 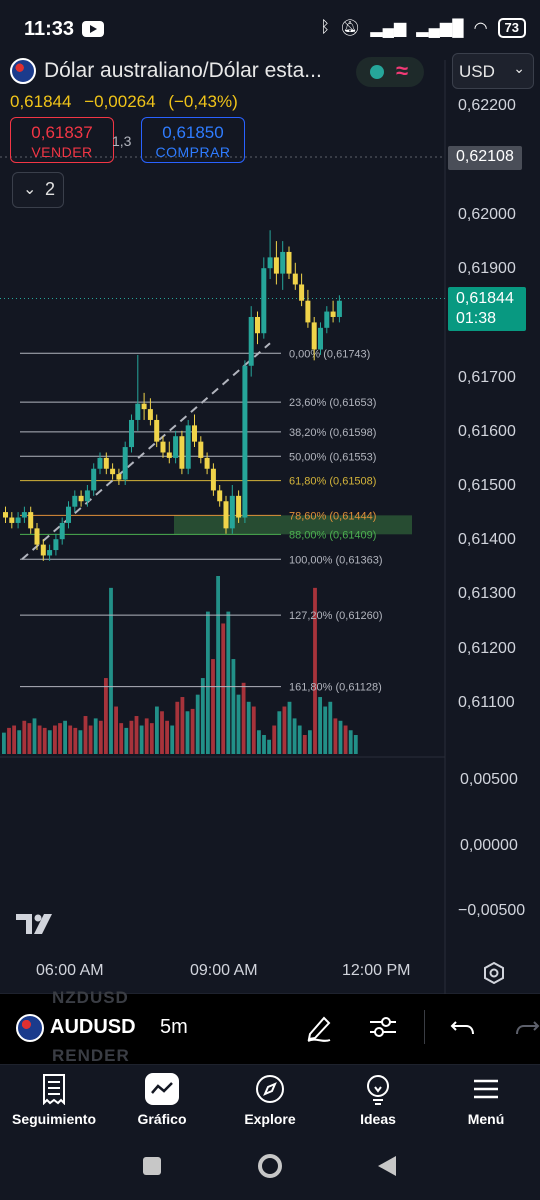 What do you see at coordinates (152, 1166) in the screenshot?
I see `recents-icon` at bounding box center [152, 1166].